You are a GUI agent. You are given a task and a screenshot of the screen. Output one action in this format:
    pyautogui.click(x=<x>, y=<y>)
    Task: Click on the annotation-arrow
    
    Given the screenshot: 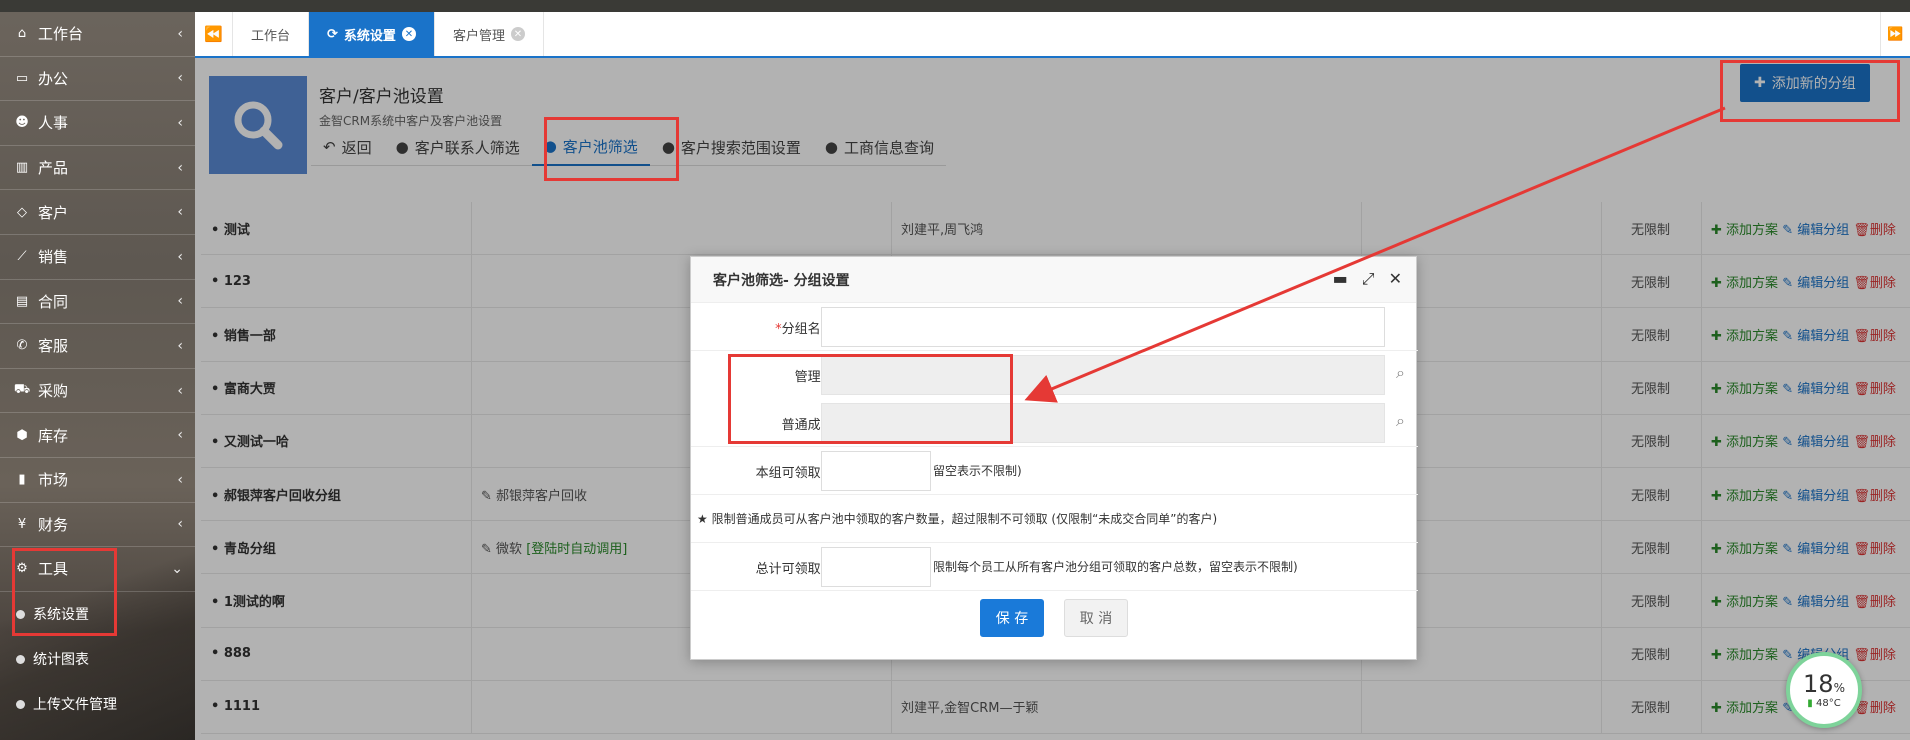 What is the action you would take?
    pyautogui.click(x=1375, y=254)
    